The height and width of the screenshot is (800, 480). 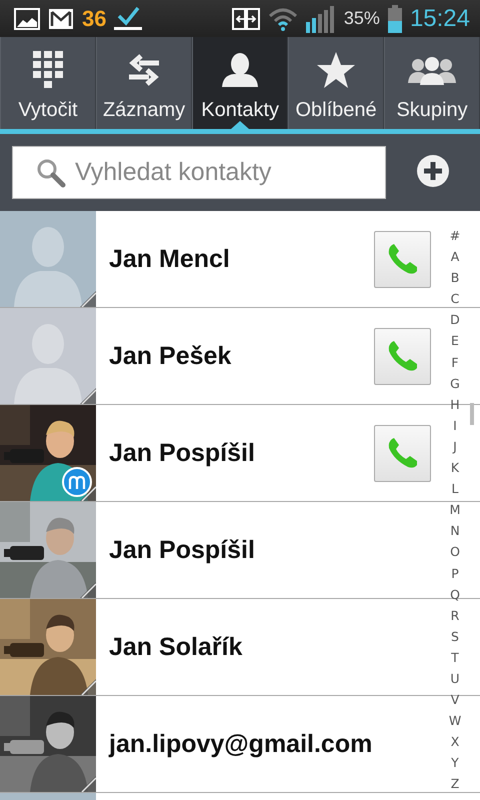 I want to click on contact-row: Jan Pešek, so click(x=218, y=356).